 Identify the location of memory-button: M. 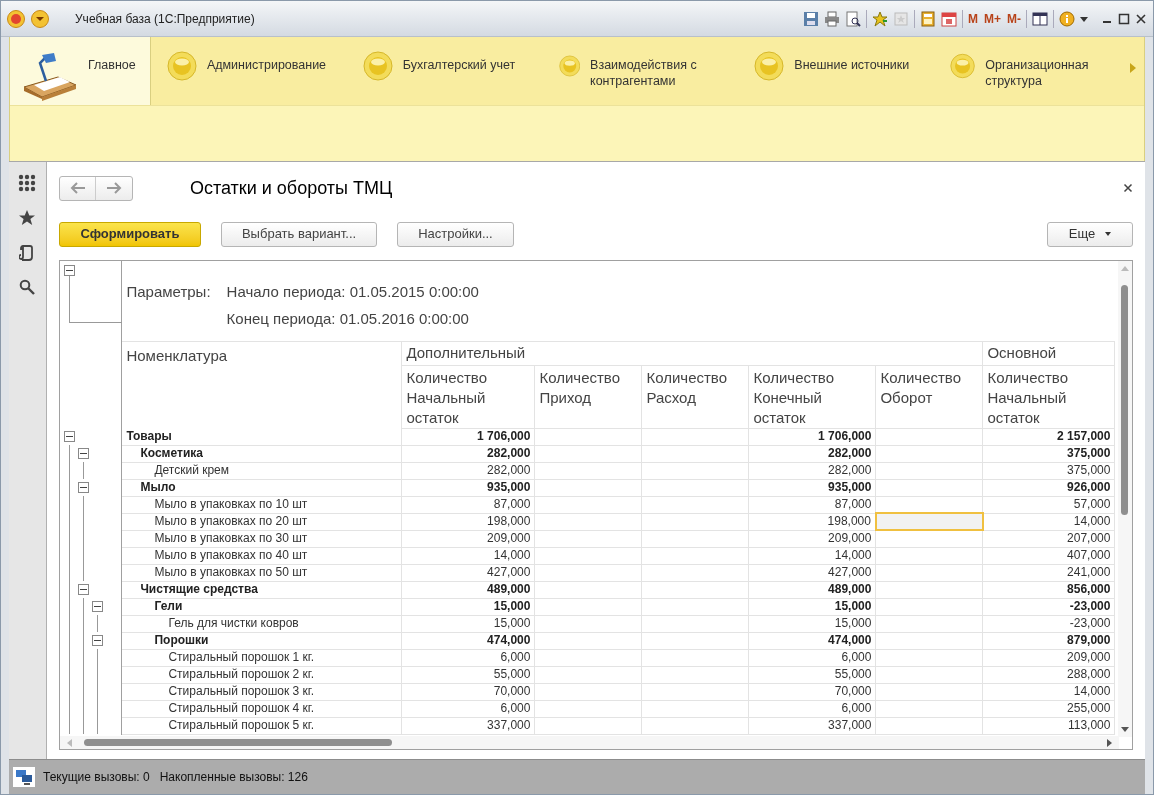
(973, 18).